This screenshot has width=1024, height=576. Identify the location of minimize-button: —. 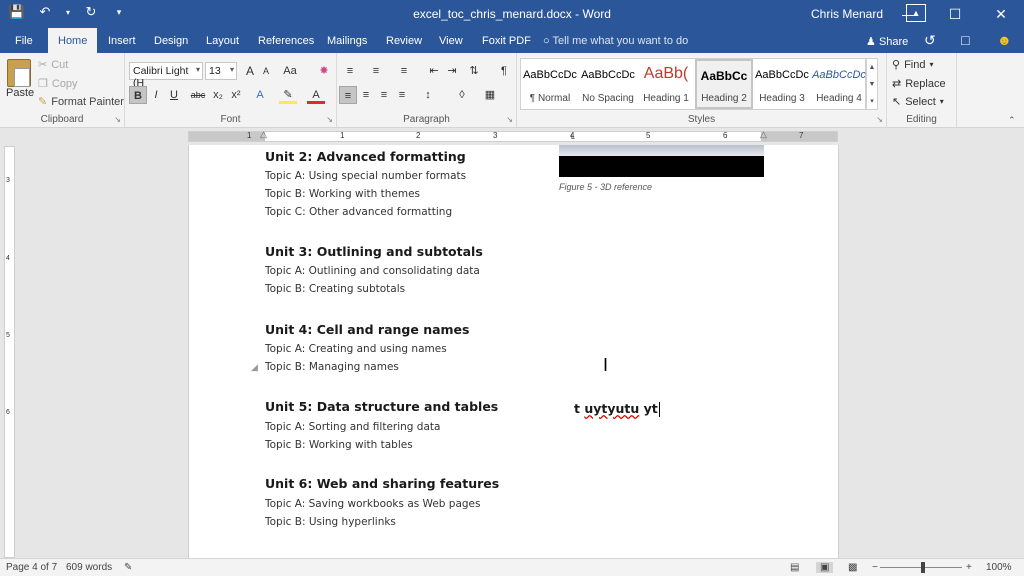
(909, 14).